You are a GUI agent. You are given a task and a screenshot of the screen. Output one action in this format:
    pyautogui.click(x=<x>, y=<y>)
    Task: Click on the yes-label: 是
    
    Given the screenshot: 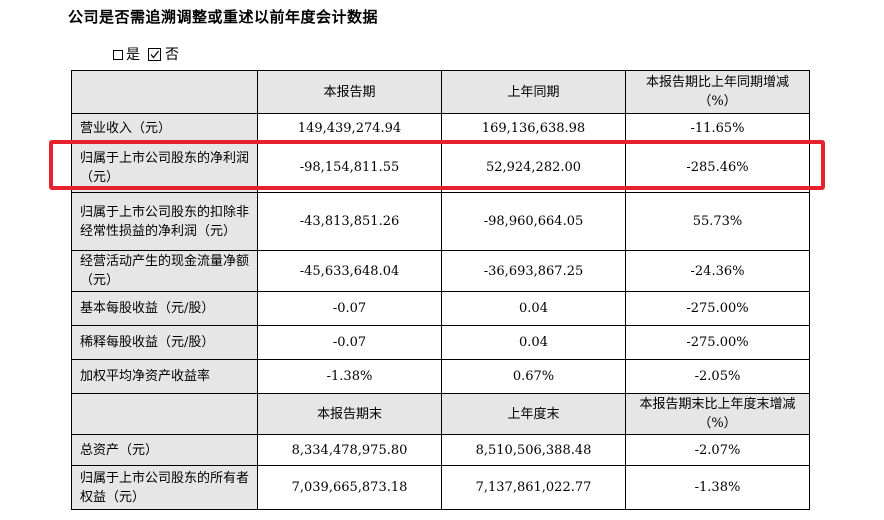 What is the action you would take?
    pyautogui.click(x=133, y=55)
    